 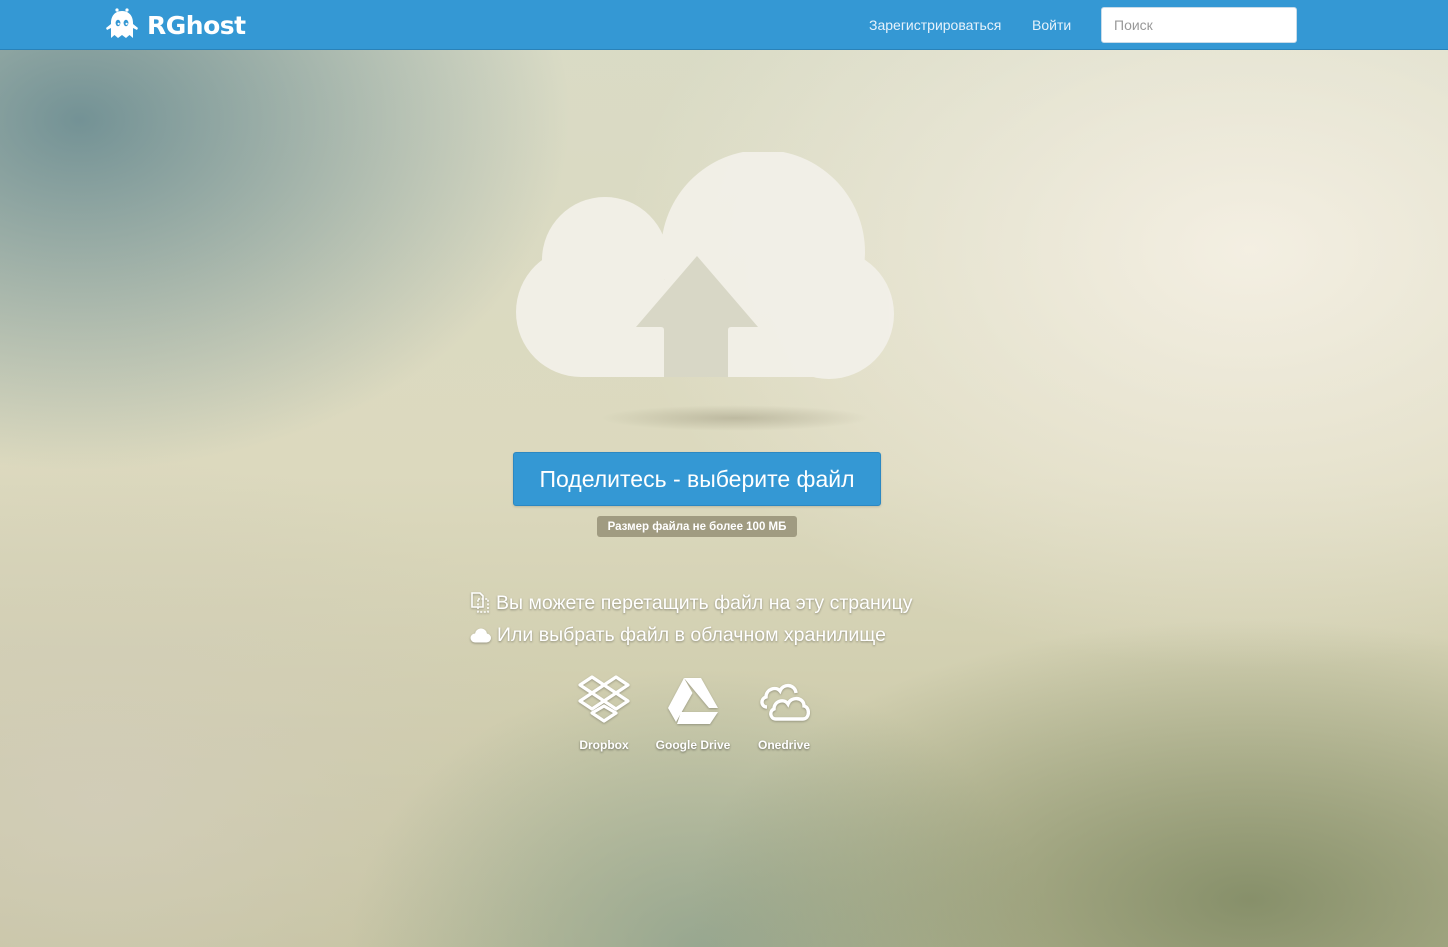 What do you see at coordinates (480, 602) in the screenshot?
I see `drag-file-icon` at bounding box center [480, 602].